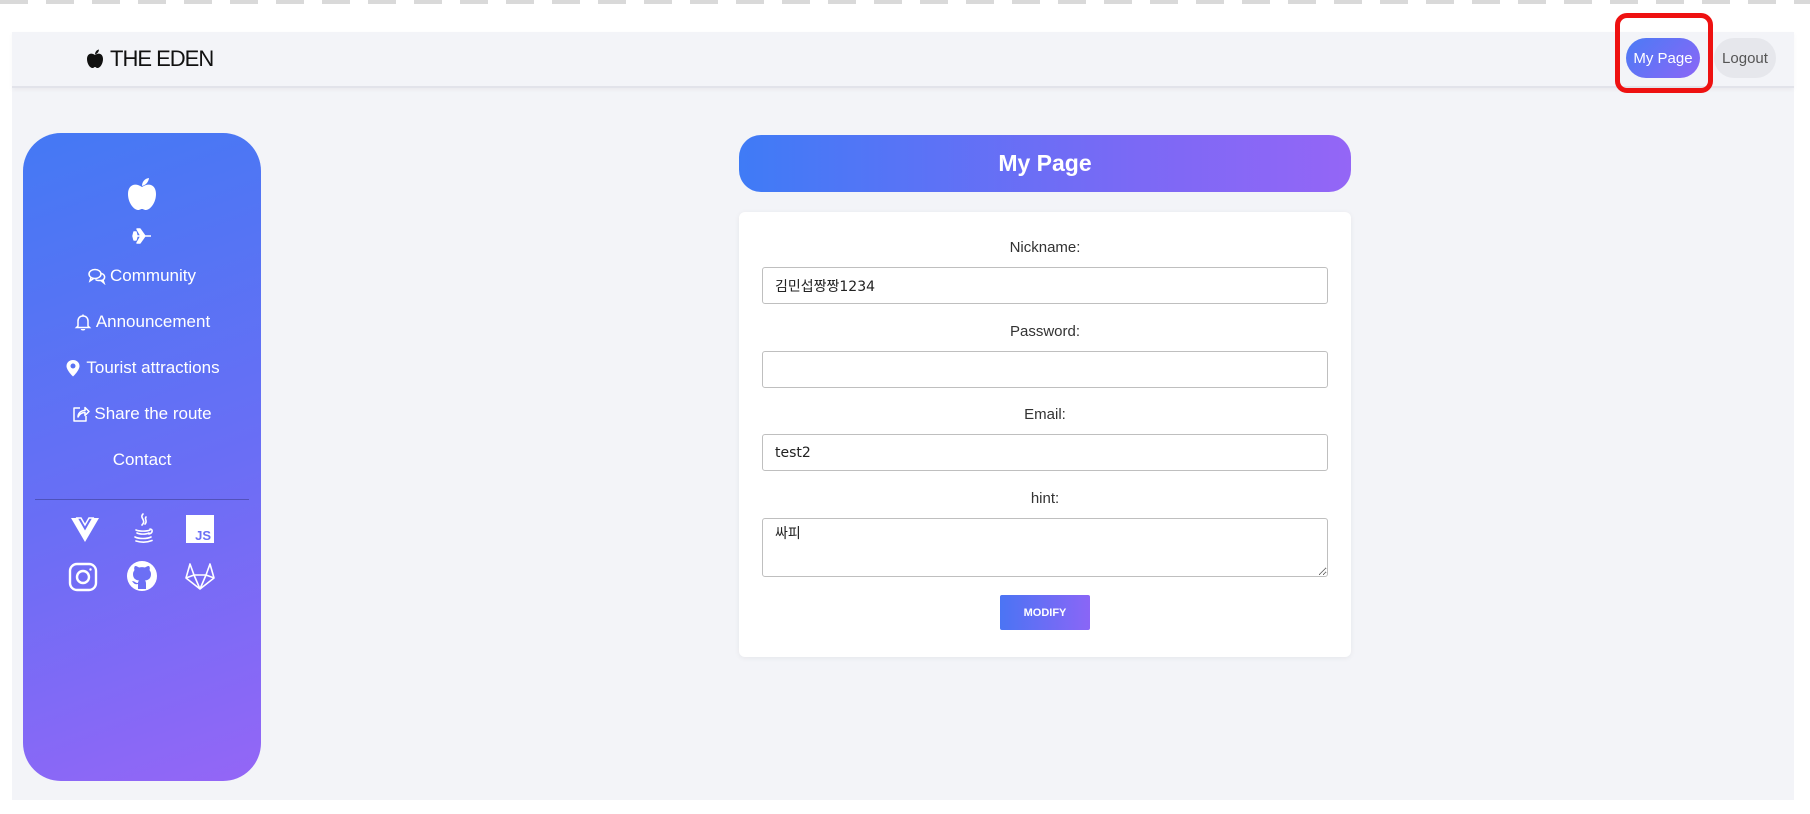 Image resolution: width=1810 pixels, height=814 pixels. What do you see at coordinates (1045, 247) in the screenshot?
I see `nickname-label: Nickname:` at bounding box center [1045, 247].